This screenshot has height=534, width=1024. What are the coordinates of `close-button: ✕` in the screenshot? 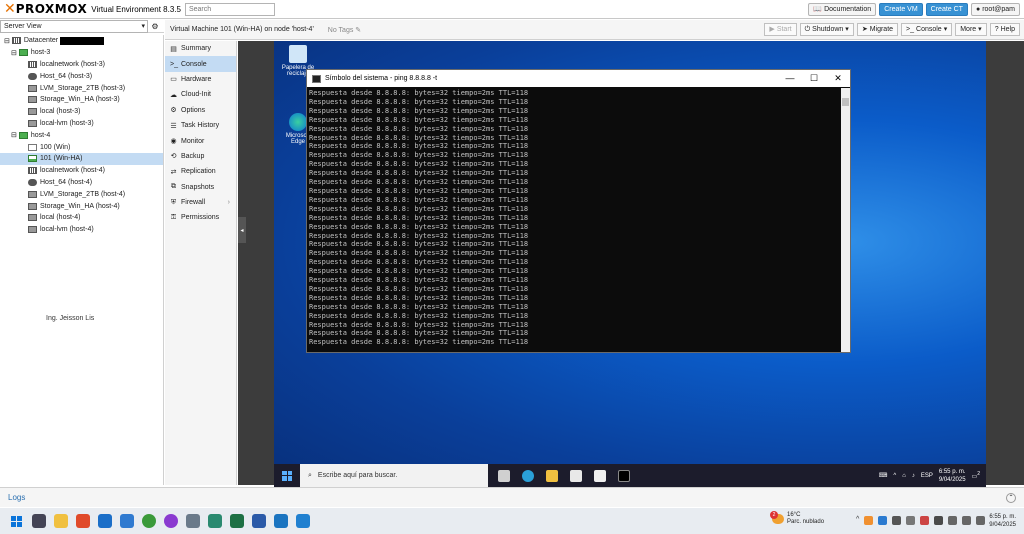 It's located at (838, 78).